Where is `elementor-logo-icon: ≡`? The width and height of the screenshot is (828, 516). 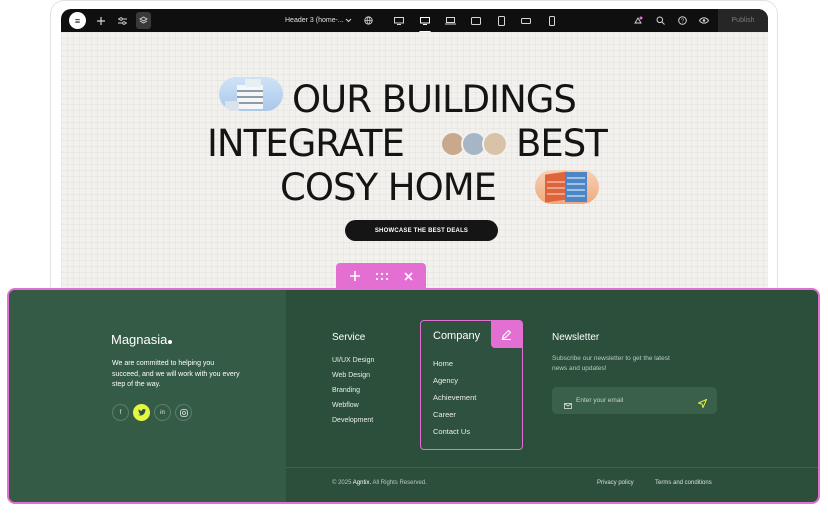 elementor-logo-icon: ≡ is located at coordinates (77, 20).